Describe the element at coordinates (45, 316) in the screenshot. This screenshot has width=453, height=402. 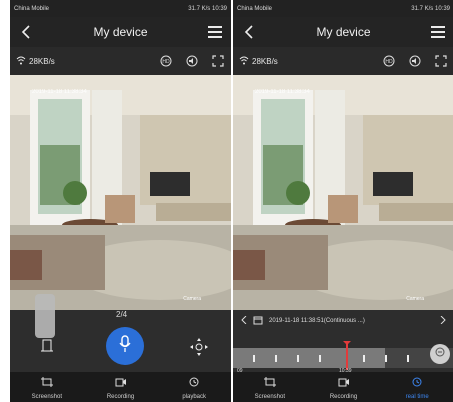
I see `volume-slider` at that location.